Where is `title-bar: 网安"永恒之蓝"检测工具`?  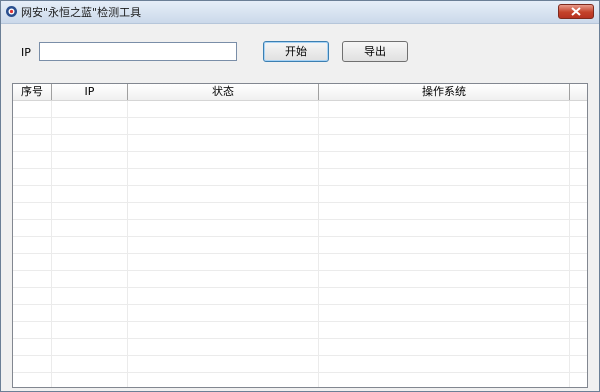 title-bar: 网安"永恒之蓝"检测工具 is located at coordinates (300, 12).